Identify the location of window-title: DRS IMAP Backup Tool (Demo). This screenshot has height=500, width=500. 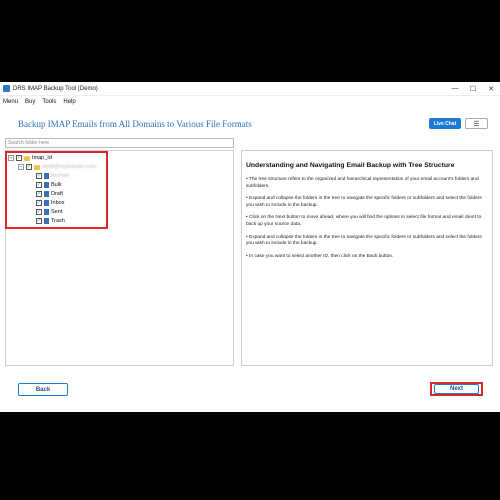
(55, 88).